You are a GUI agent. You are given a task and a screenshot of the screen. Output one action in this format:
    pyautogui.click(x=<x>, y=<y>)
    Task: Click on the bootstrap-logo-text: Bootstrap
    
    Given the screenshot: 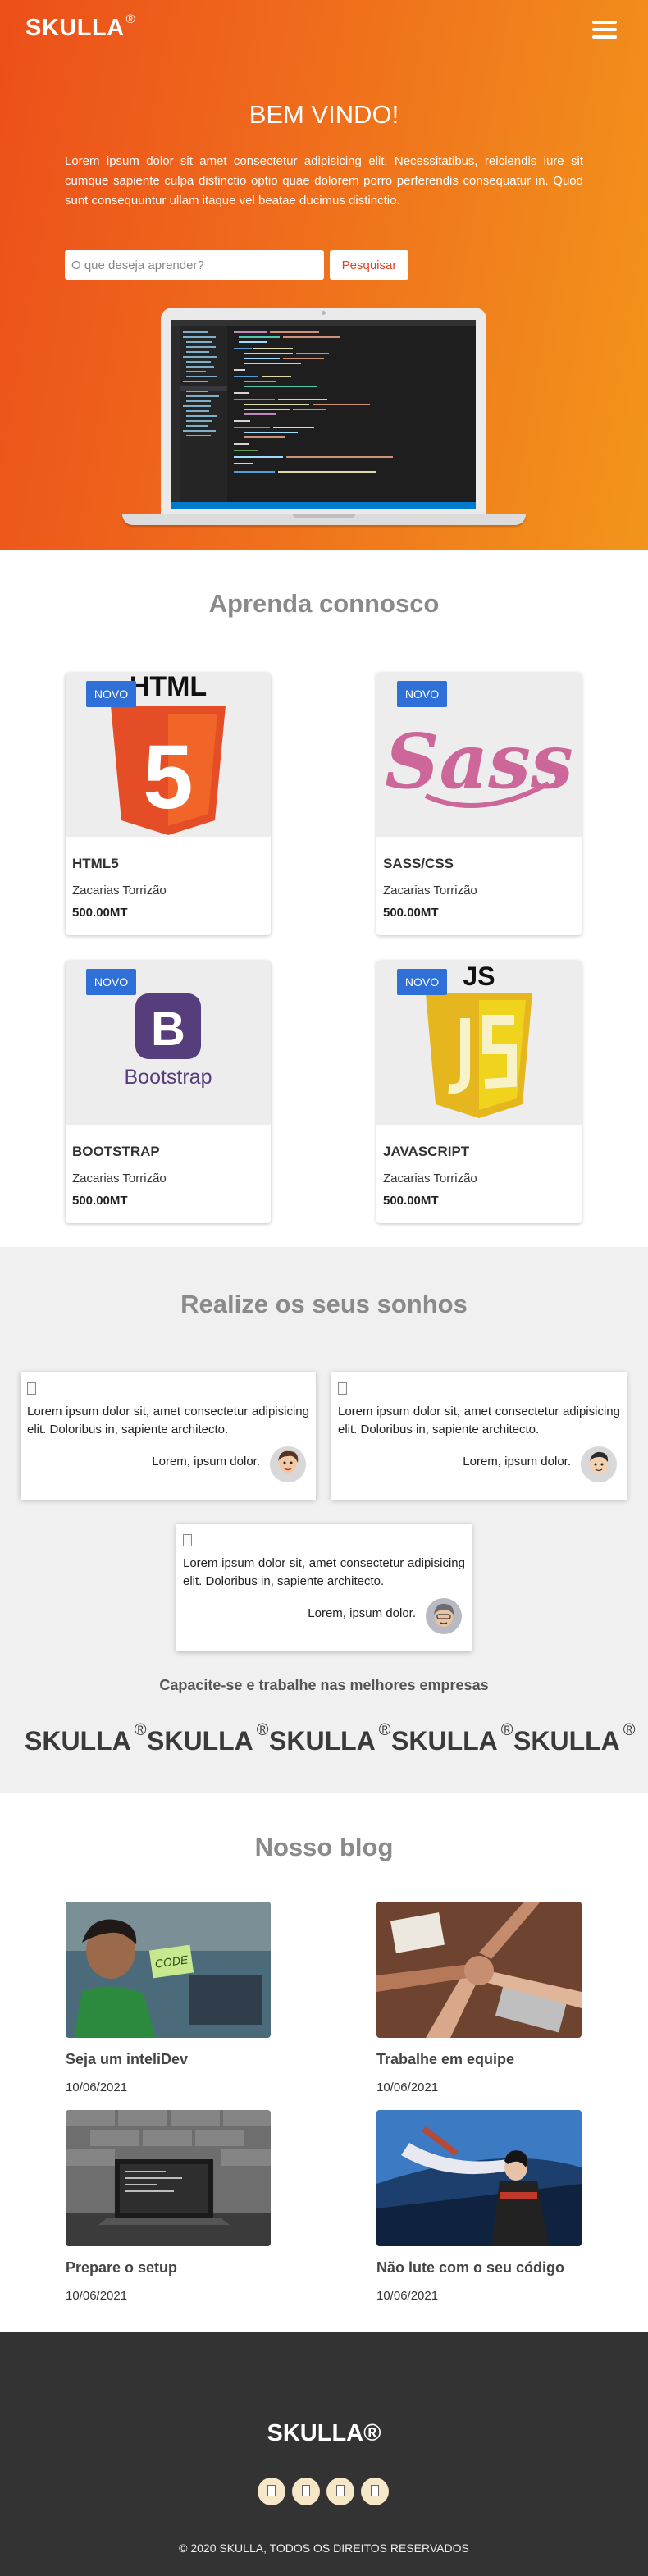 What is the action you would take?
    pyautogui.click(x=168, y=1077)
    